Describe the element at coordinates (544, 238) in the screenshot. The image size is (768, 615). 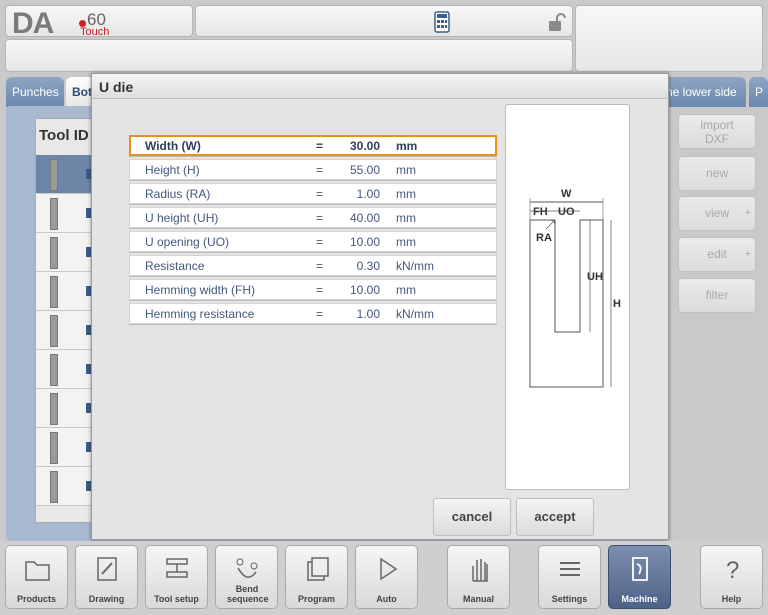
I see `label-ra: RA` at that location.